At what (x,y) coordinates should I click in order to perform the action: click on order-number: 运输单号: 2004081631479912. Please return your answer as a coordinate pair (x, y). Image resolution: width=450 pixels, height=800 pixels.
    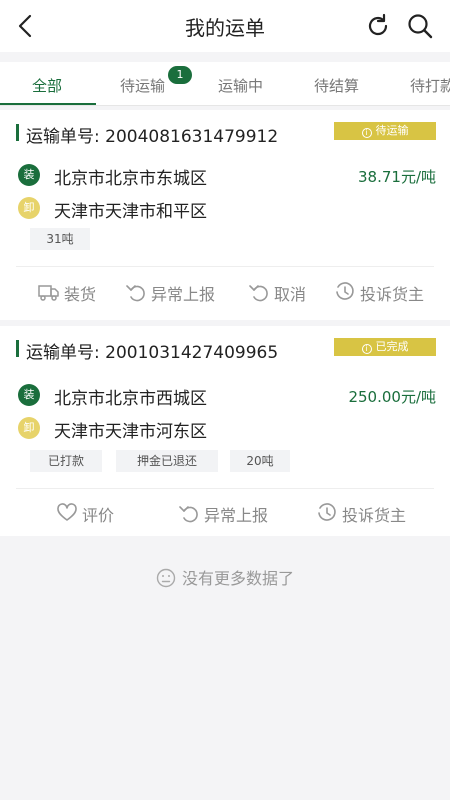
    Looking at the image, I should click on (152, 137).